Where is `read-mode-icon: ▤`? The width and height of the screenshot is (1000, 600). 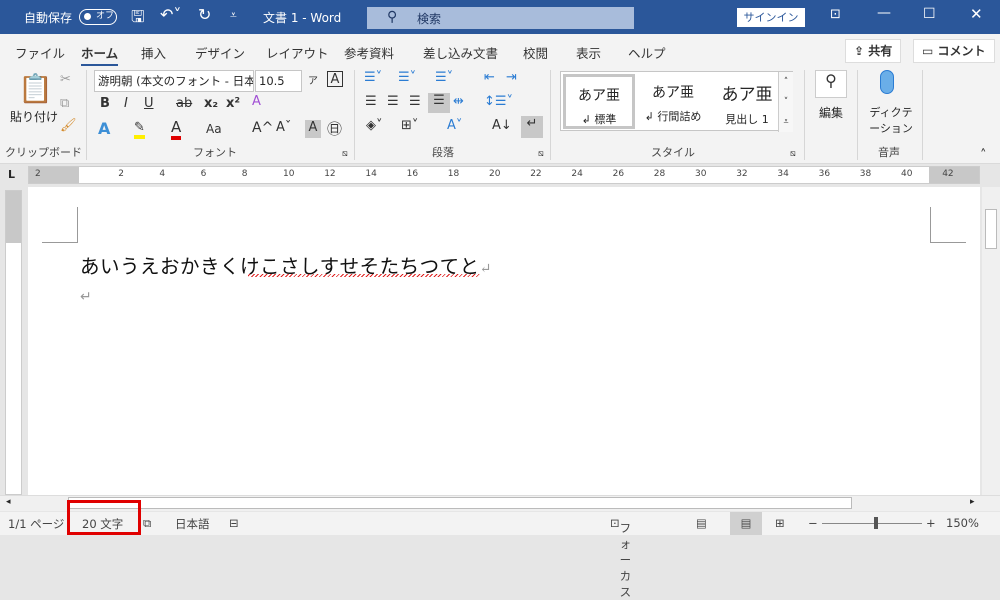
read-mode-icon: ▤ is located at coordinates (701, 523).